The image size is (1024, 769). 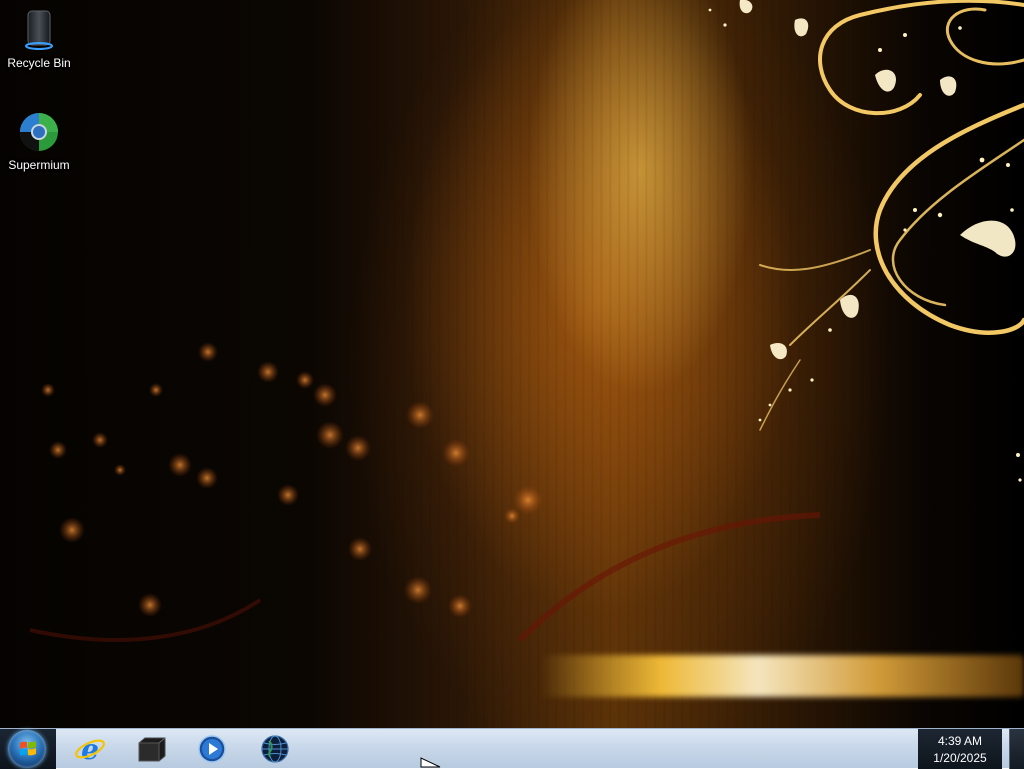 What do you see at coordinates (39, 63) in the screenshot?
I see `recycle-bin-label: Recycle Bin` at bounding box center [39, 63].